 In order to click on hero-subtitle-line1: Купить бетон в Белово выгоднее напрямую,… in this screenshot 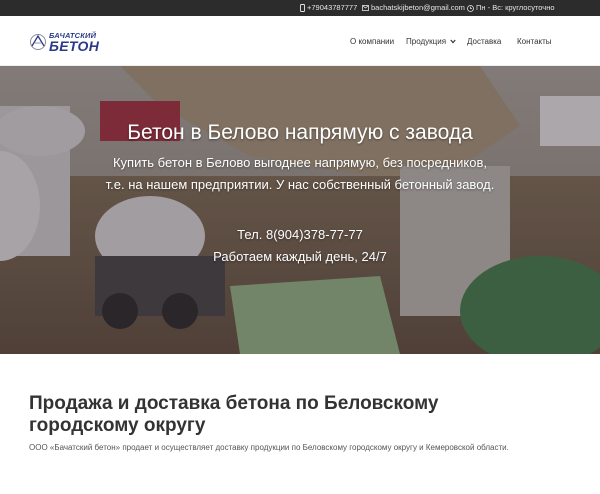, I will do `click(300, 162)`.